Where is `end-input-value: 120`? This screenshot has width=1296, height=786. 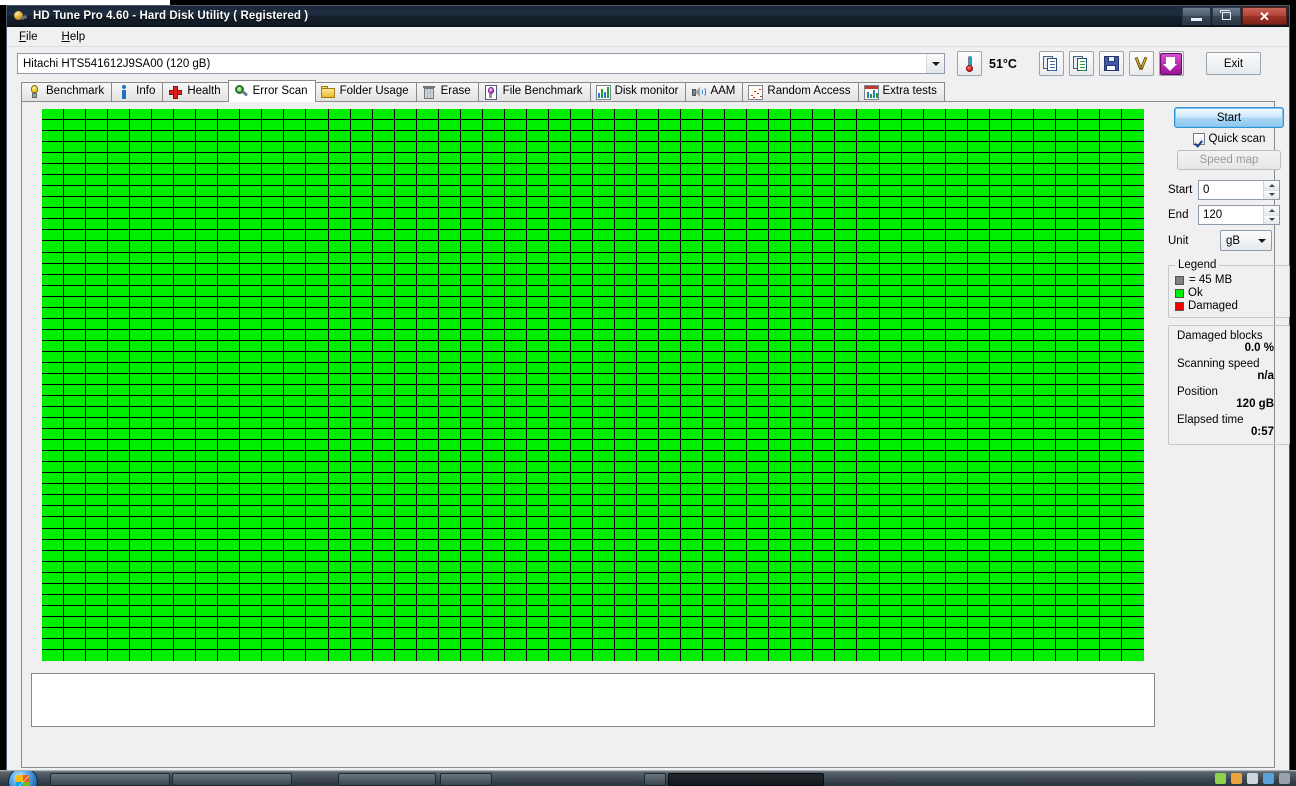
end-input-value: 120 is located at coordinates (1213, 215).